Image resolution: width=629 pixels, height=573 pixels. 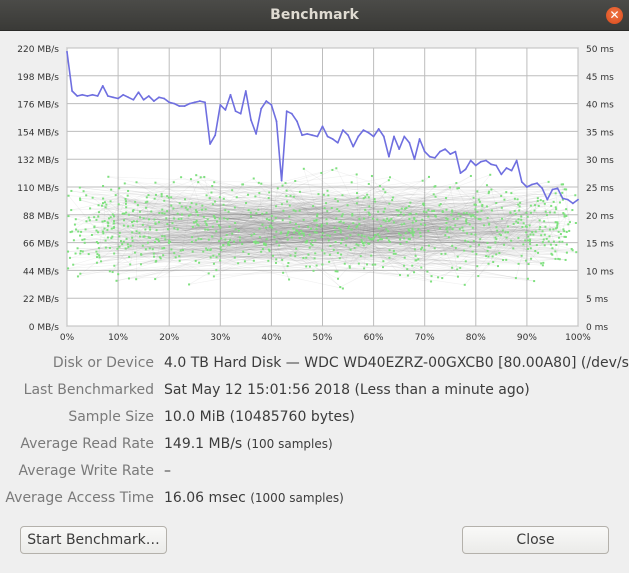 What do you see at coordinates (314, 473) in the screenshot?
I see `info-row-write-rate: Average Write Rate –` at bounding box center [314, 473].